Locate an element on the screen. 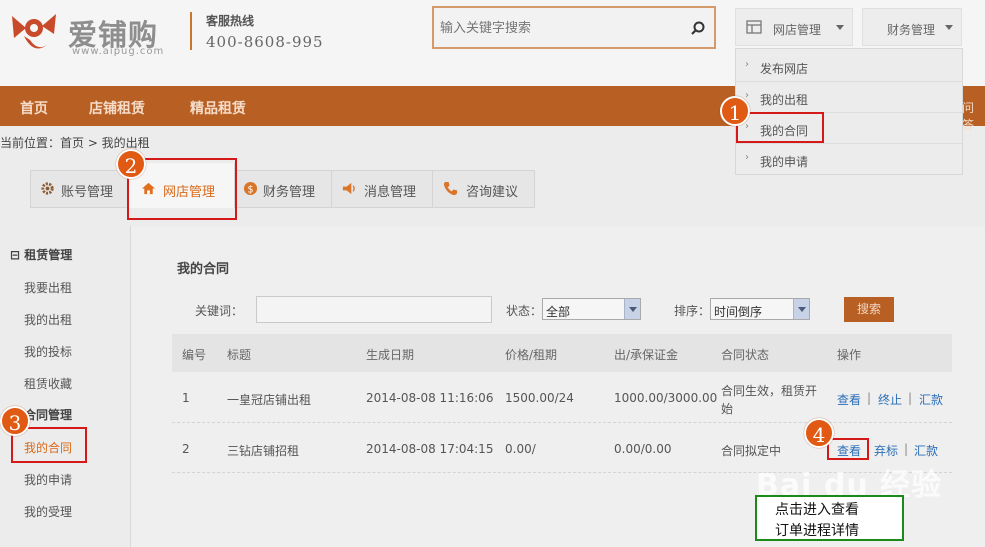  sidebar-group-contracts: 合同管理 is located at coordinates (48, 414).